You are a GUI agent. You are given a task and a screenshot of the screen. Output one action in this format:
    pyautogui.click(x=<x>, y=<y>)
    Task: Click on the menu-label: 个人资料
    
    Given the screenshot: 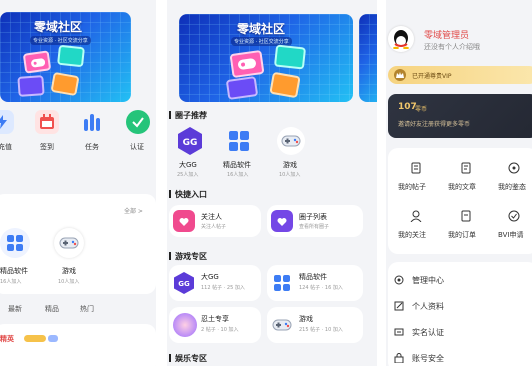 What is the action you would take?
    pyautogui.click(x=428, y=306)
    